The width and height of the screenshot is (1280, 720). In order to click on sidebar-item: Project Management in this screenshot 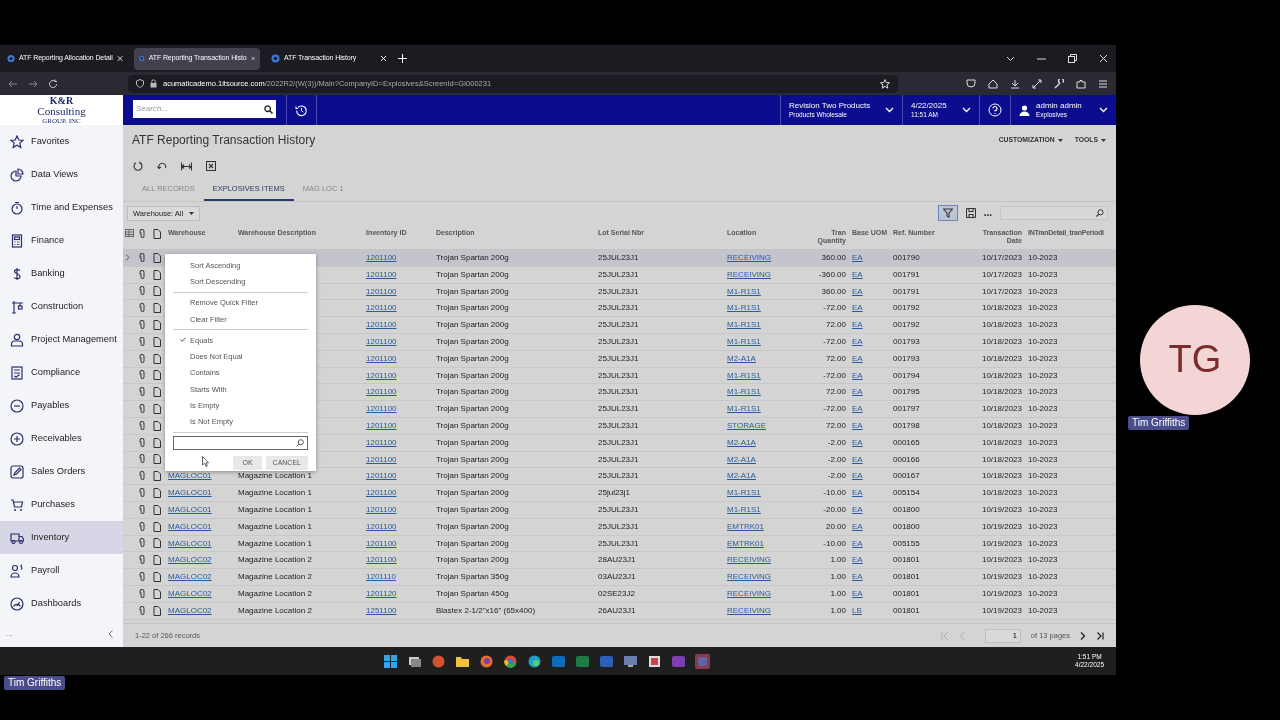, I will do `click(61, 339)`.